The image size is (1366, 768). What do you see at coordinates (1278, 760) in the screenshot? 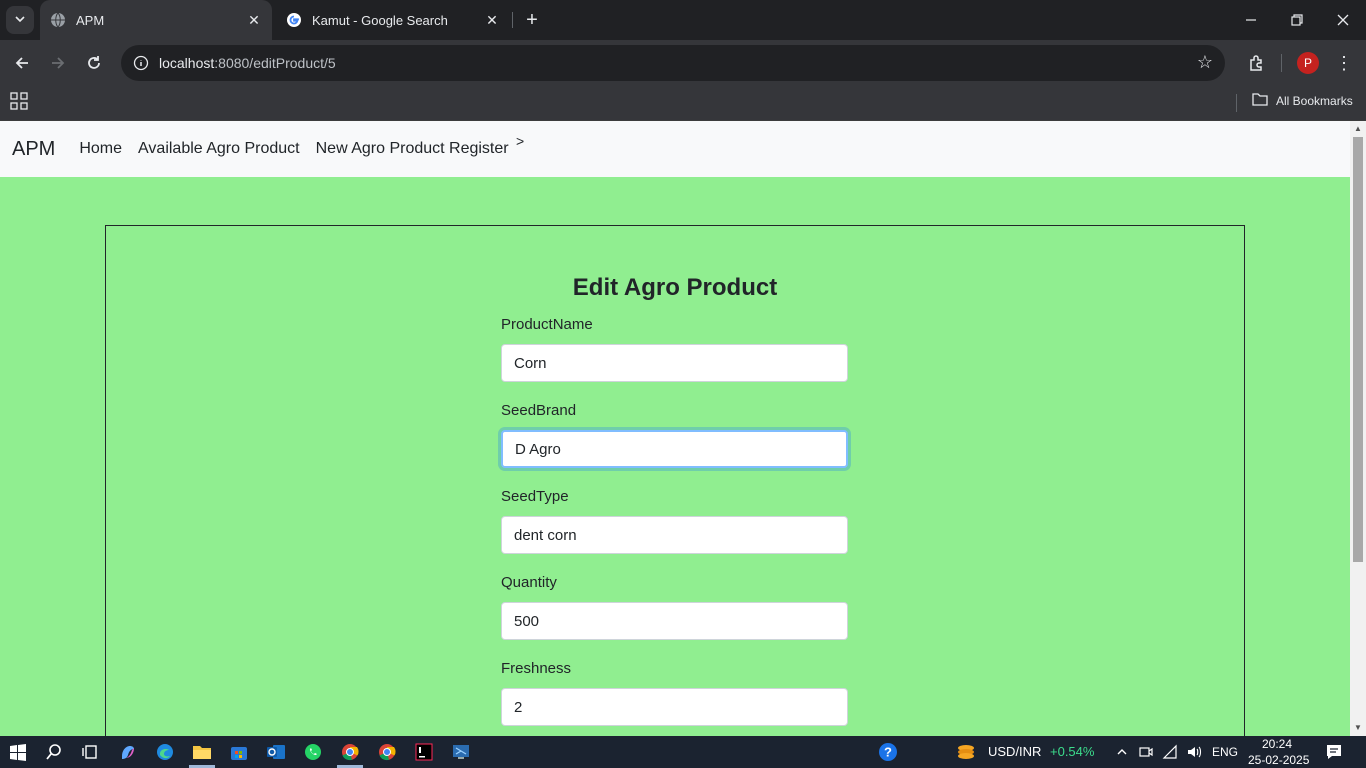
I see `clock-date: 25-02-2025` at bounding box center [1278, 760].